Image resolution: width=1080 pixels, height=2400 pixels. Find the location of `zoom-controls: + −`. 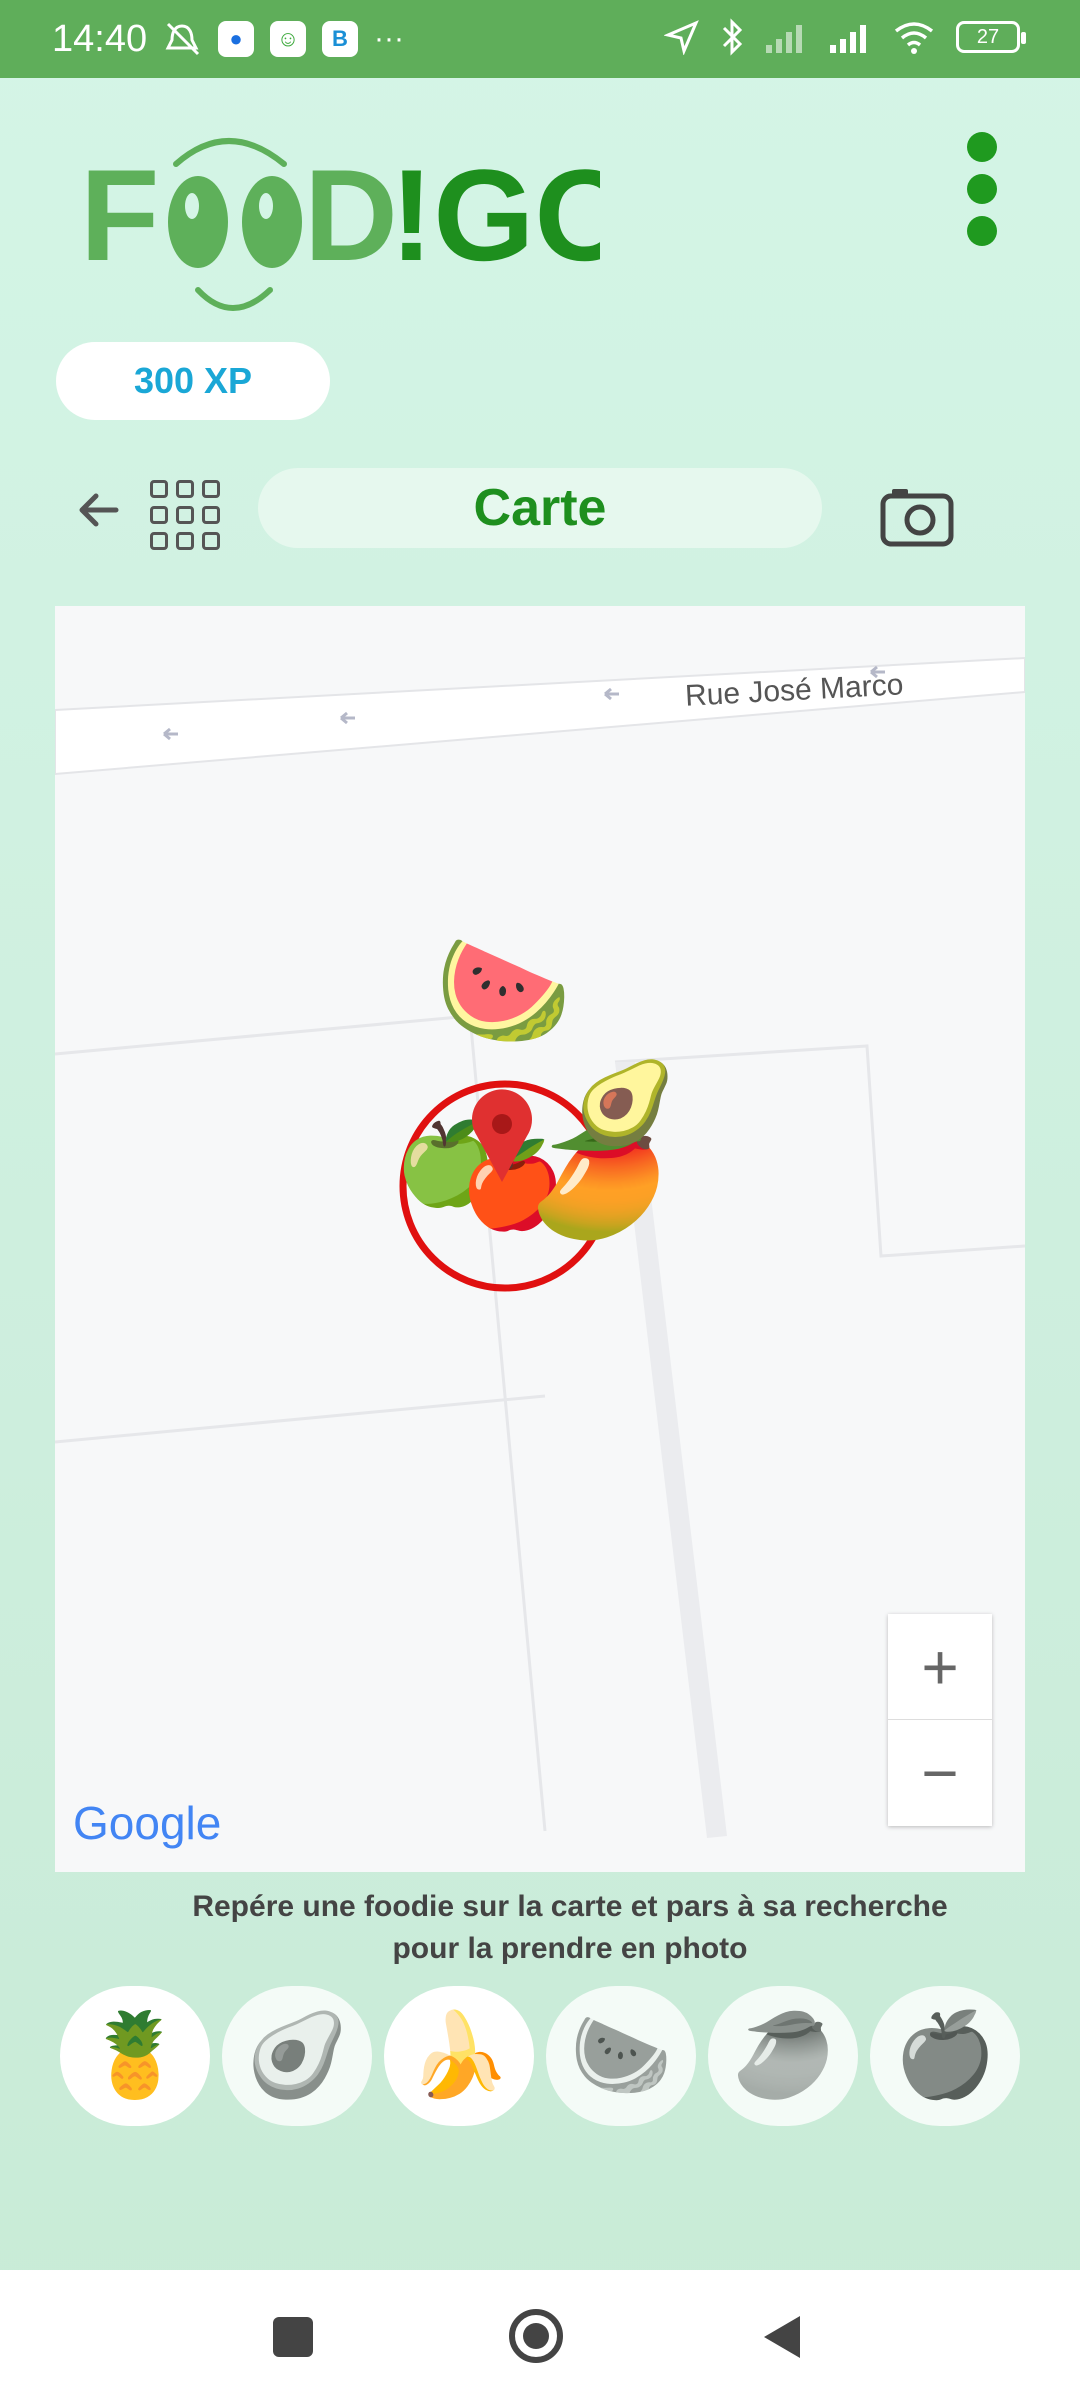

zoom-controls: + − is located at coordinates (940, 1720).